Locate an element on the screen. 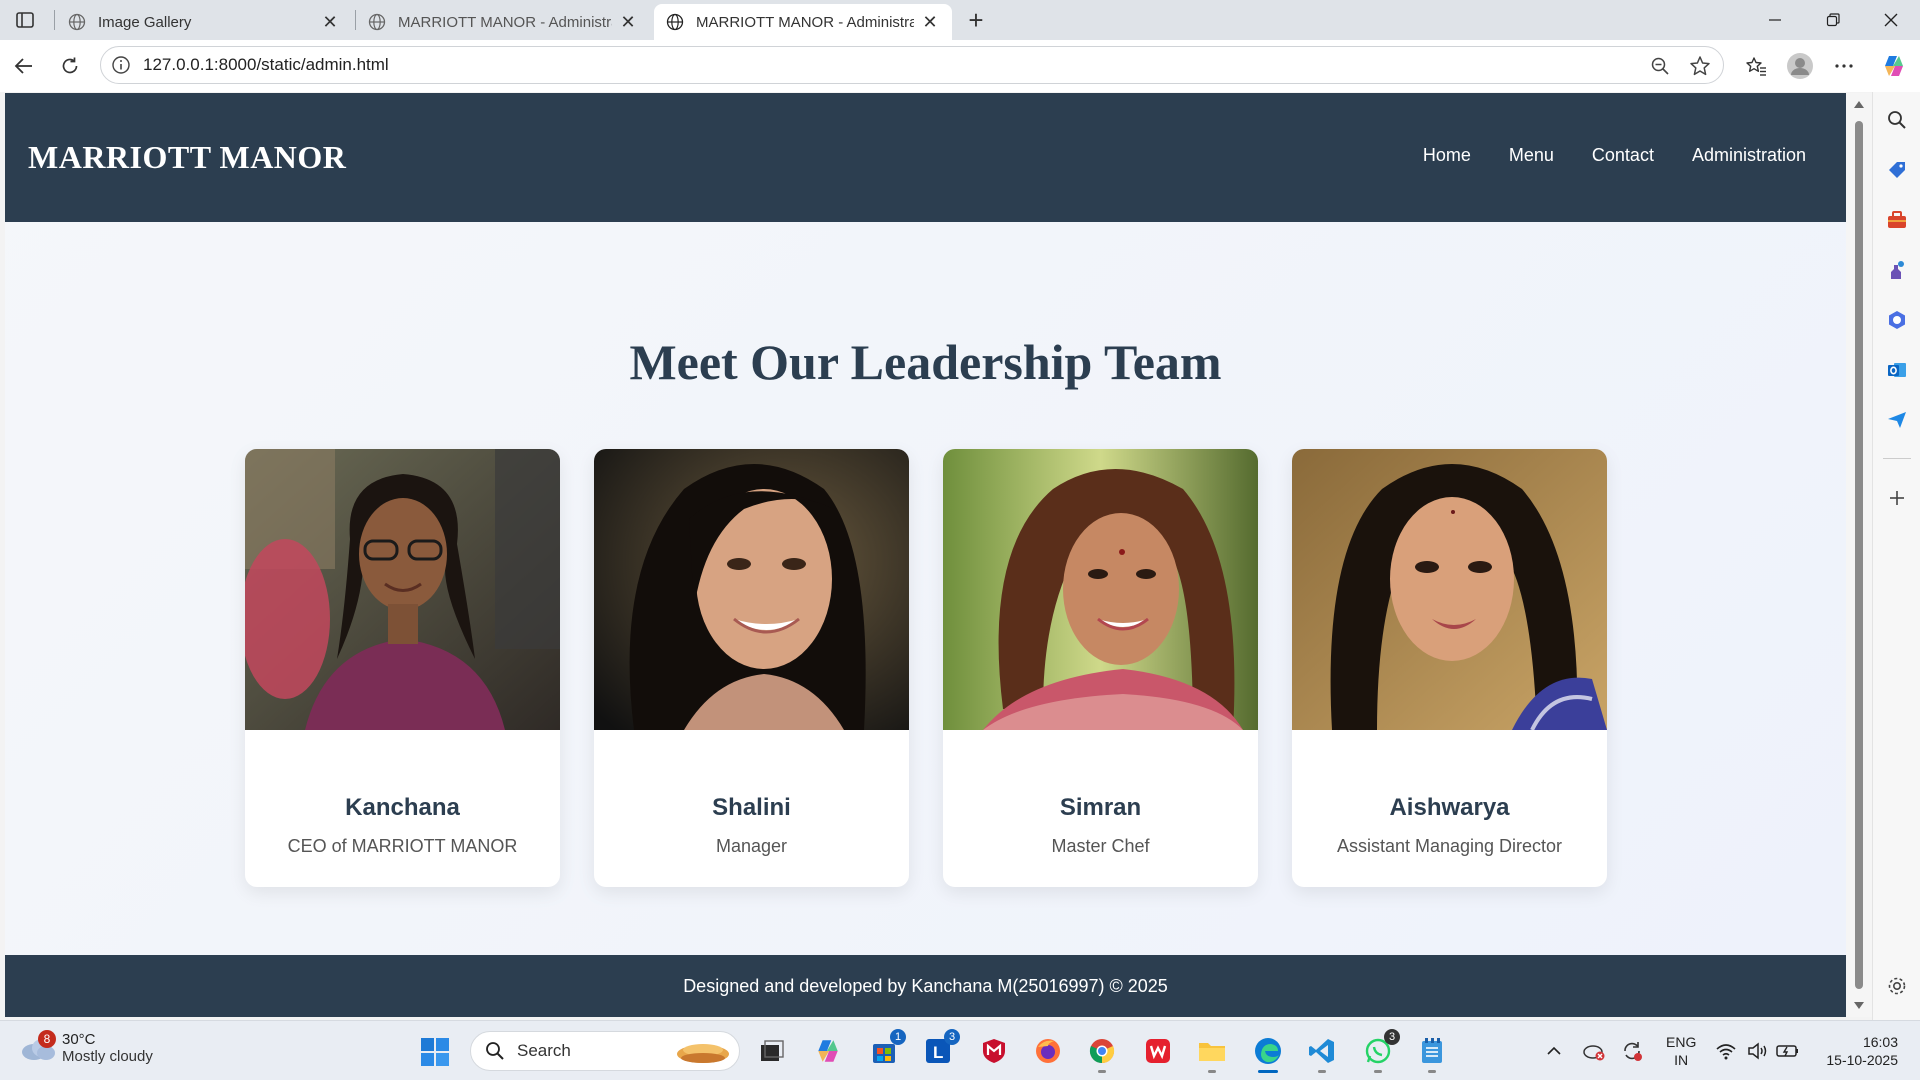 Image resolution: width=1920 pixels, height=1080 pixels. tag-icon is located at coordinates (1897, 170).